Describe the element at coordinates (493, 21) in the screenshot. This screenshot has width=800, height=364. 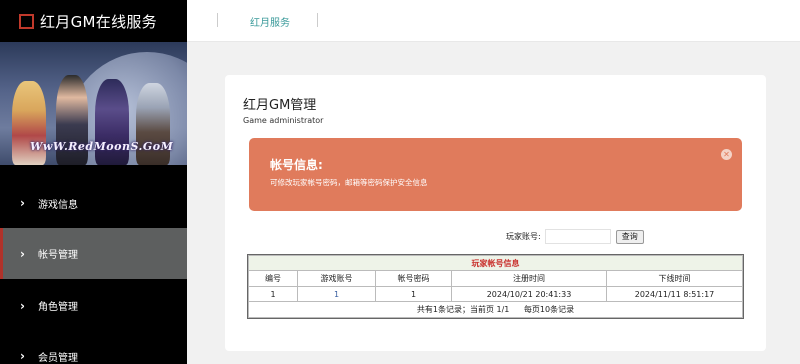
I see `top-bar: 红月服务` at that location.